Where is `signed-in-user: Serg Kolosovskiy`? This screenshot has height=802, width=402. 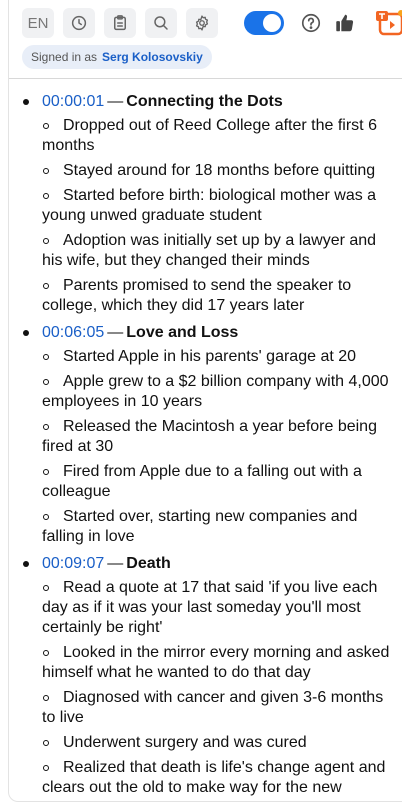 signed-in-user: Serg Kolosovskiy is located at coordinates (152, 57).